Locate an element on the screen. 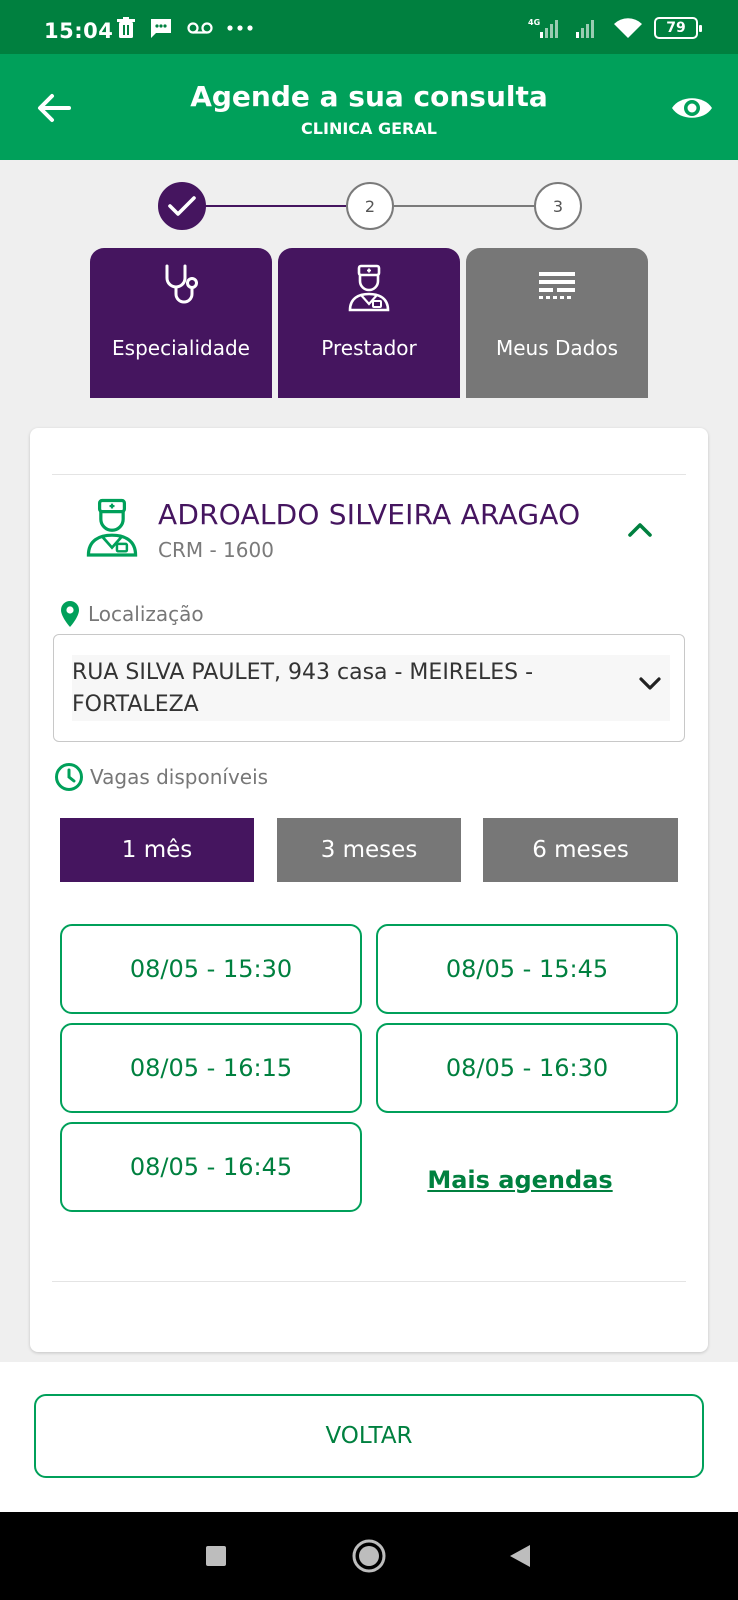  step-2: 2 is located at coordinates (370, 206).